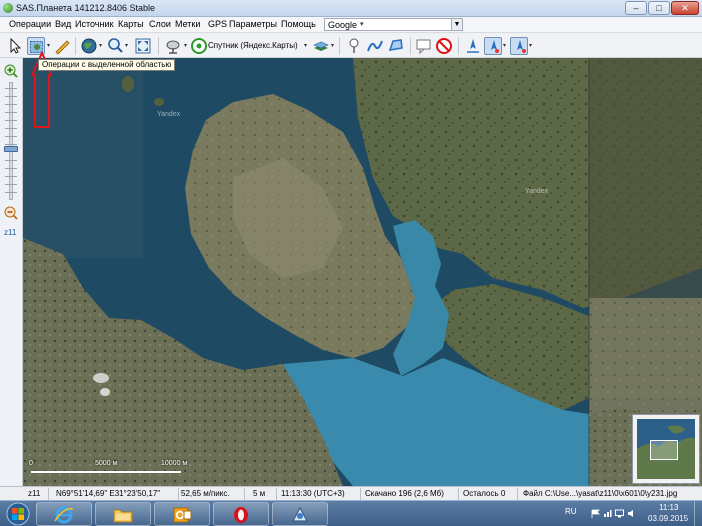 Image resolution: width=702 pixels, height=526 pixels. Describe the element at coordinates (11, 71) in the screenshot. I see `zoom-in-icon` at that location.